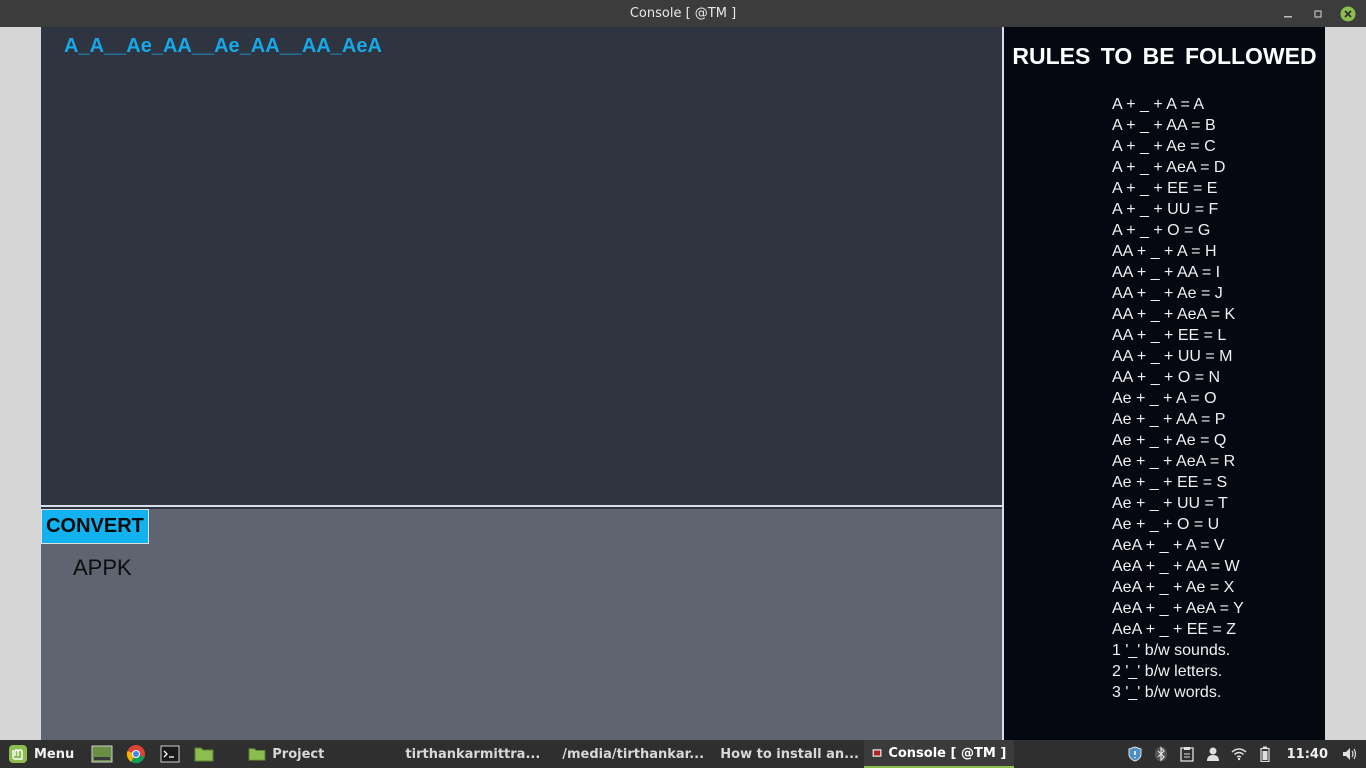  I want to click on battery-tray, so click(1265, 754).